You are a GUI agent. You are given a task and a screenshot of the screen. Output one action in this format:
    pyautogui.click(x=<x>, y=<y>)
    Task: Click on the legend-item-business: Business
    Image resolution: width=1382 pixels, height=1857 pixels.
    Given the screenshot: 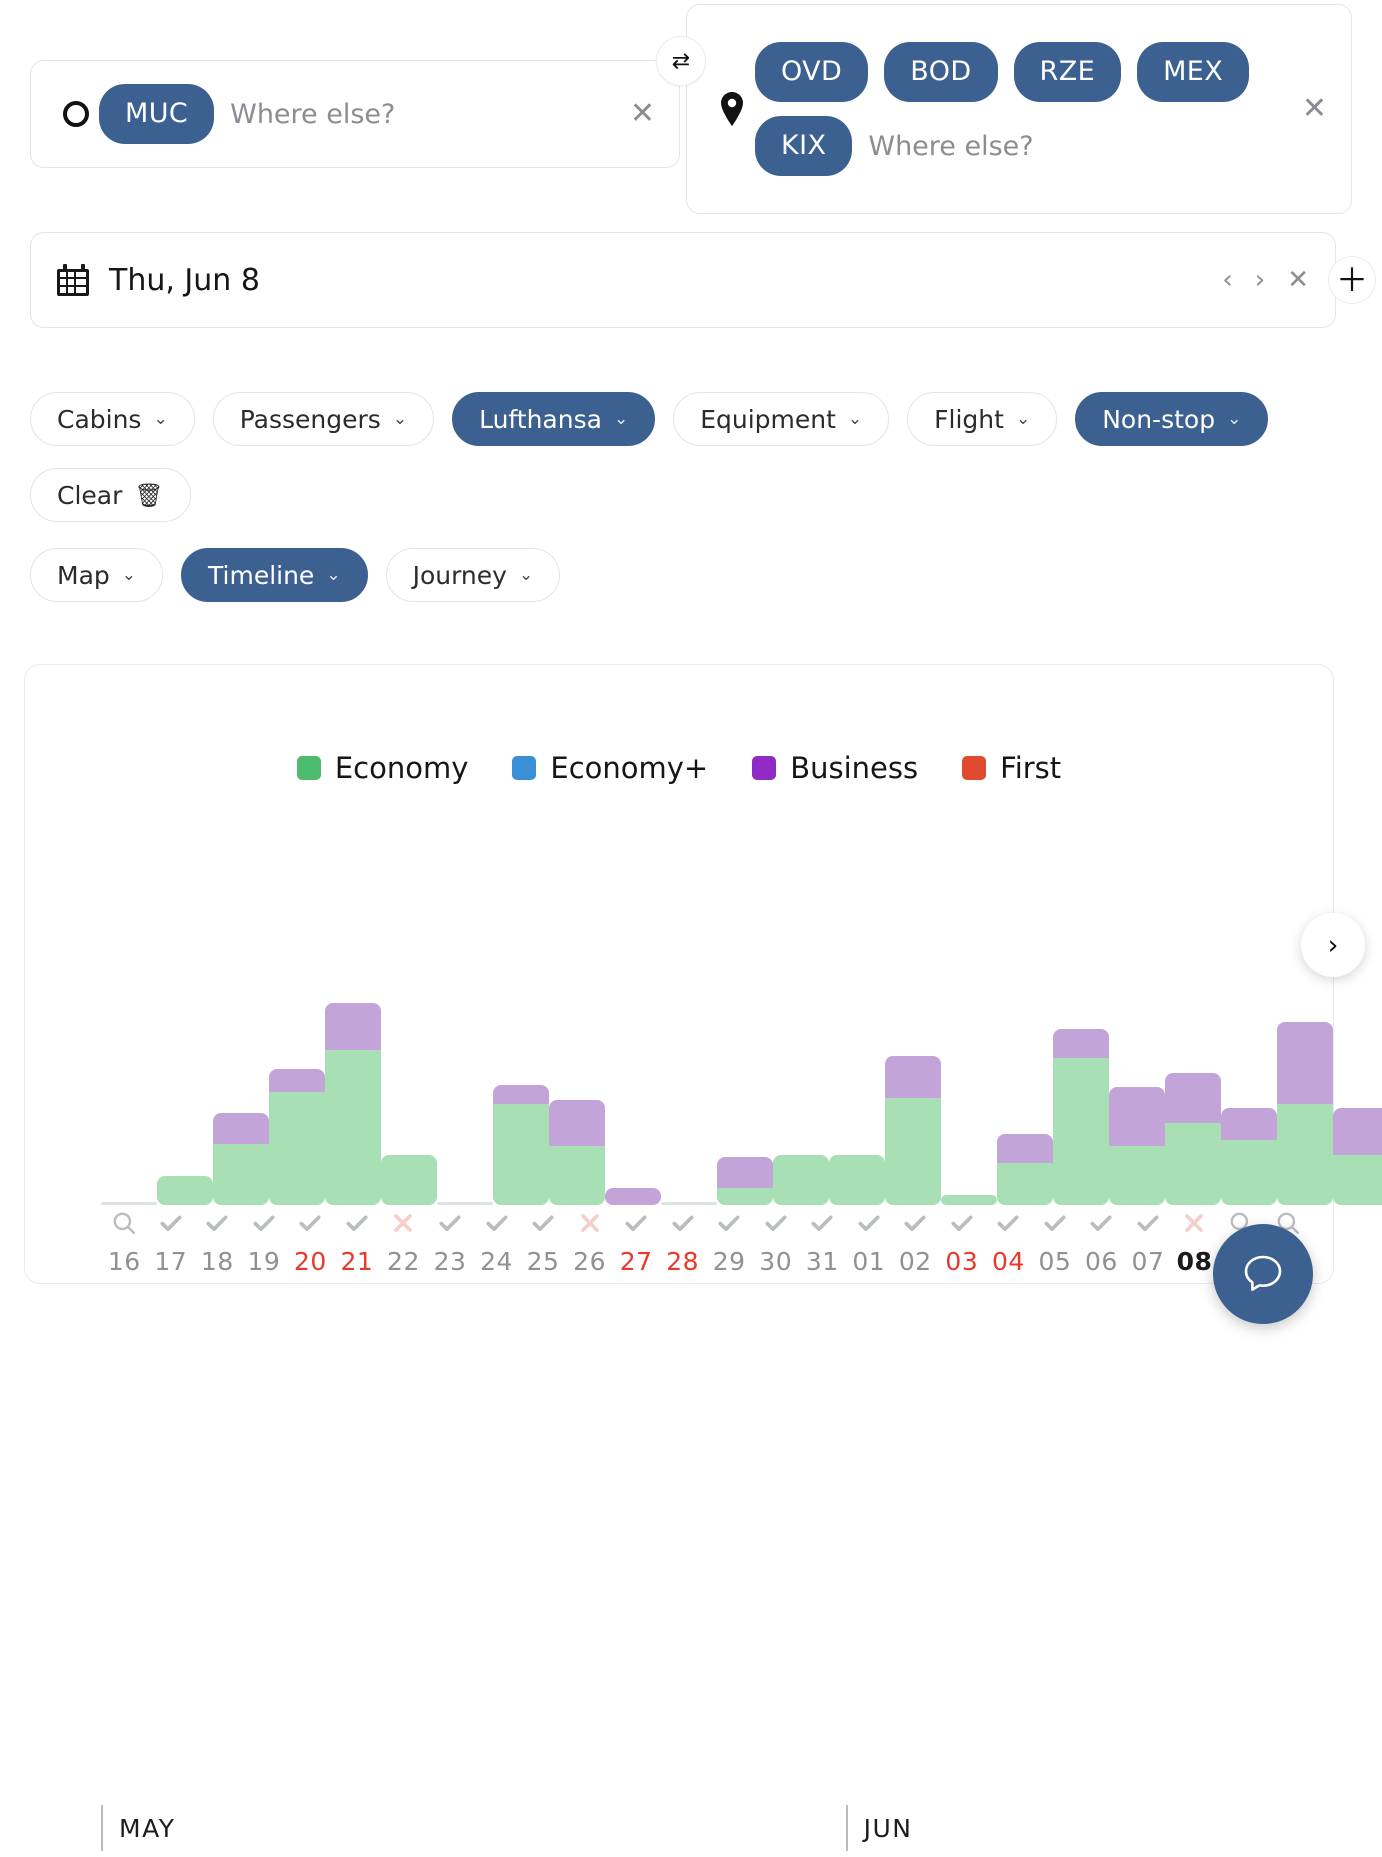 What is the action you would take?
    pyautogui.click(x=835, y=768)
    